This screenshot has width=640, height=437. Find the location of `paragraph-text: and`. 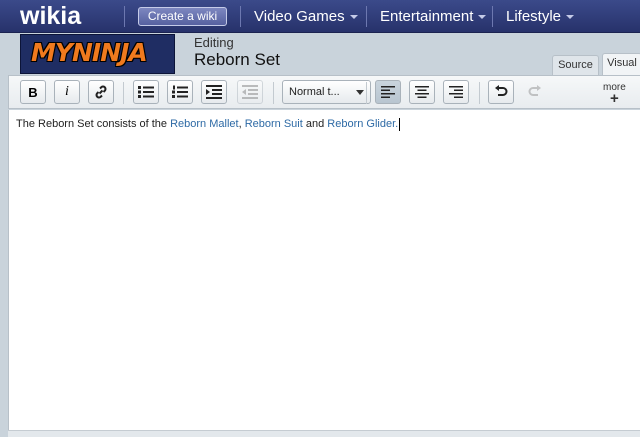

paragraph-text: and is located at coordinates (315, 124).